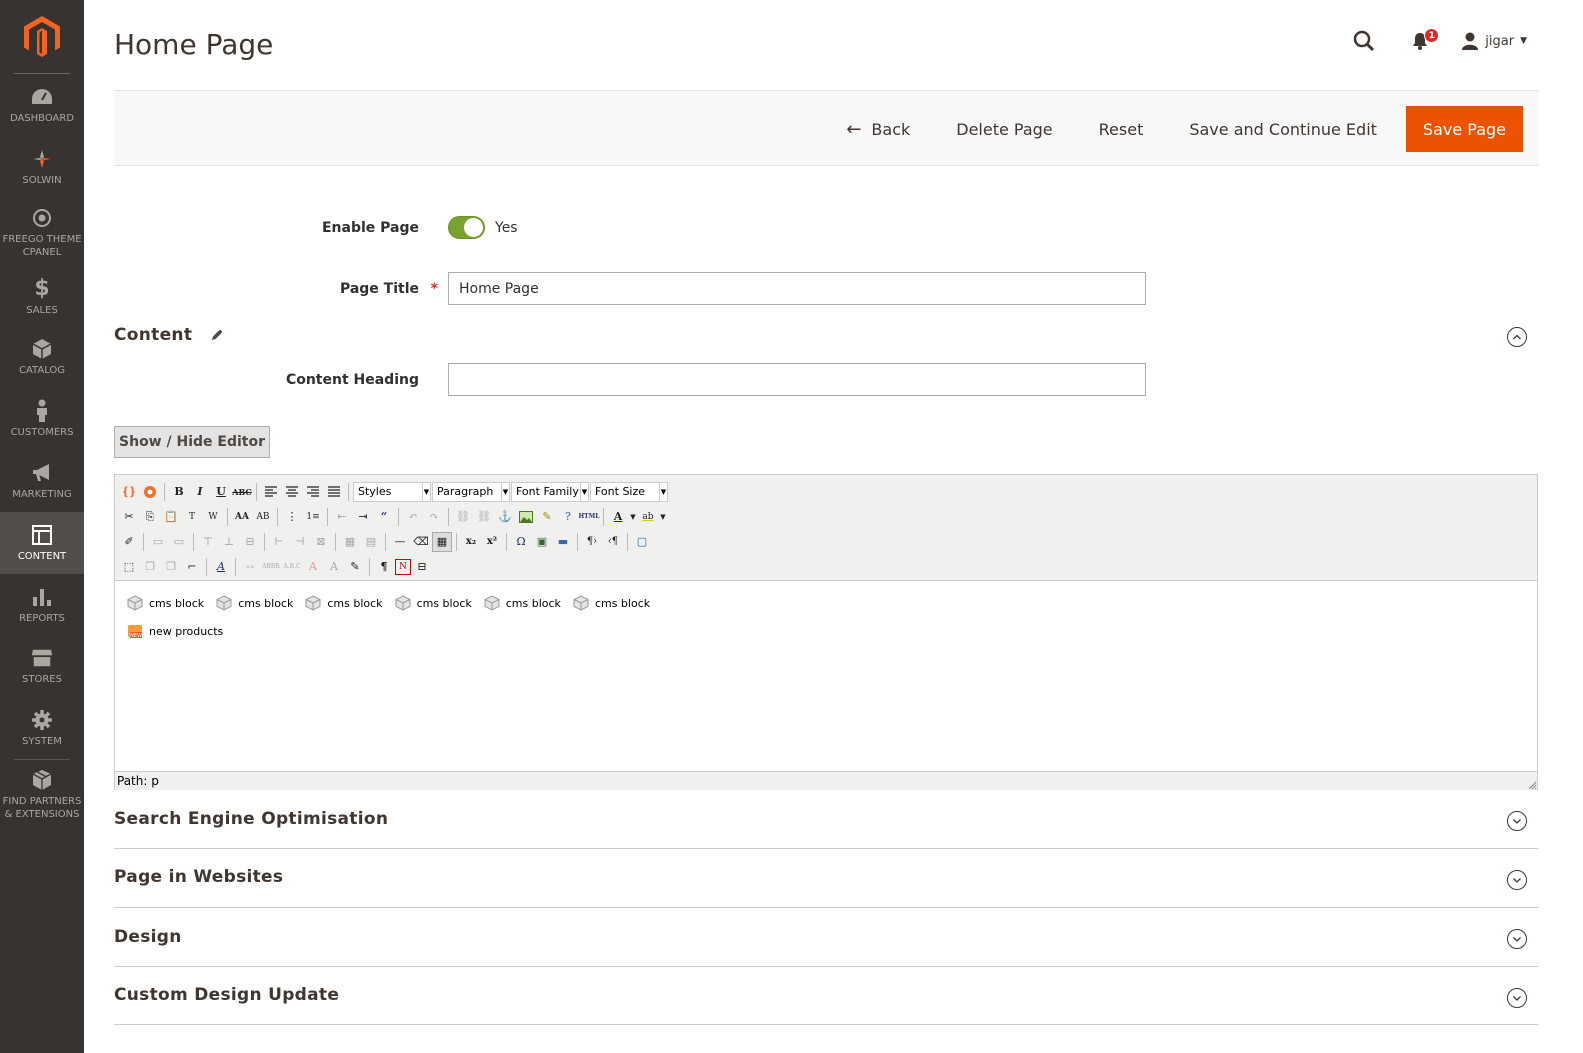 The height and width of the screenshot is (1053, 1583). I want to click on nav-dashboard: DASHBOARD, so click(42, 105).